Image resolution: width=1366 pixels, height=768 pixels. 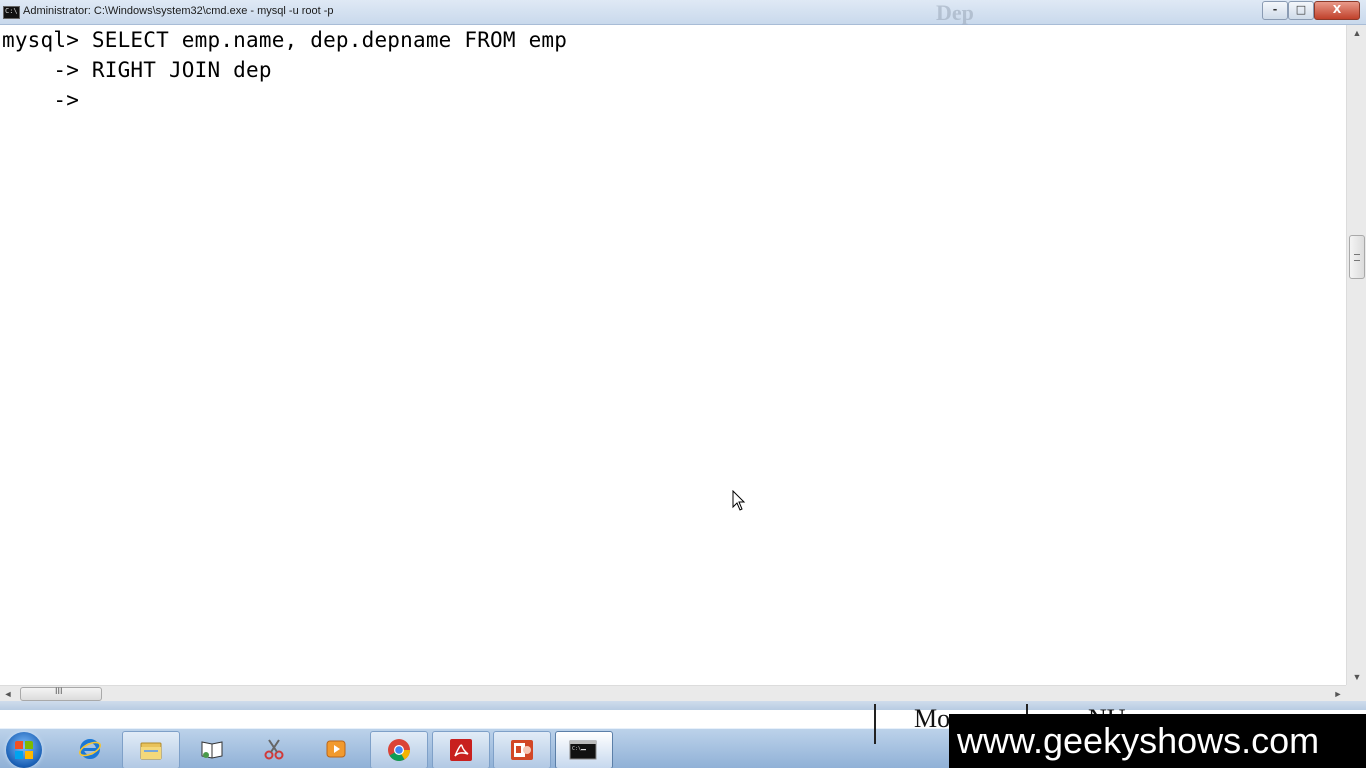 What do you see at coordinates (137, 70) in the screenshot?
I see `console-line: -> RIGHT JOIN dep` at bounding box center [137, 70].